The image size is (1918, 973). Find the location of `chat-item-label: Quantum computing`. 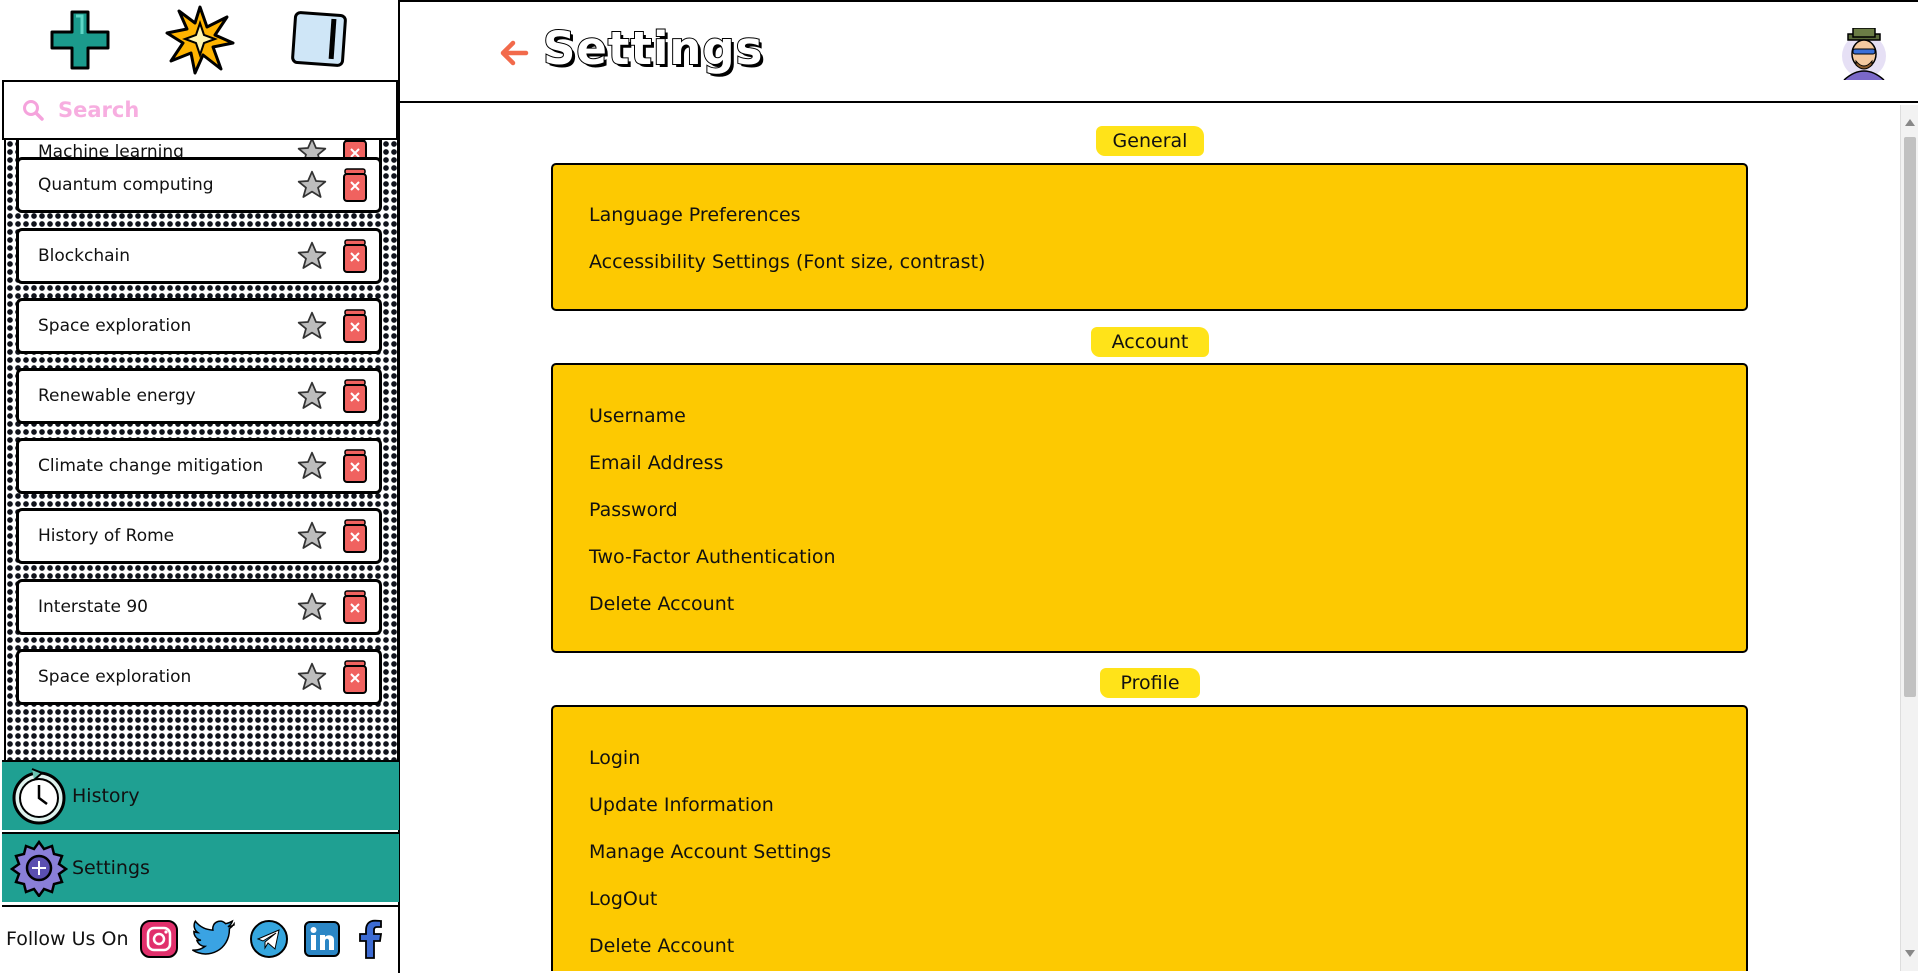

chat-item-label: Quantum computing is located at coordinates (126, 185).